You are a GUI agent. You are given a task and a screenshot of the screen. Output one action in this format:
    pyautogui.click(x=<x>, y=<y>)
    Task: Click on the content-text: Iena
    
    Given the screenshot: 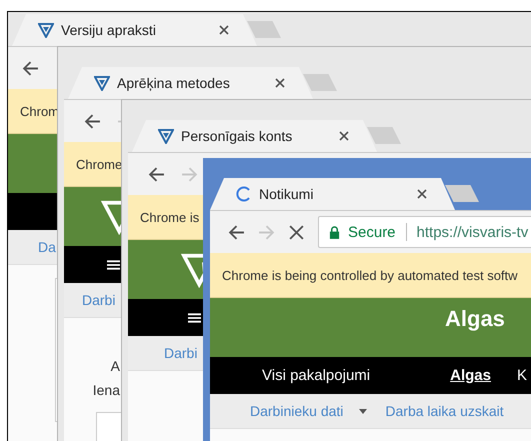 What is the action you would take?
    pyautogui.click(x=106, y=390)
    